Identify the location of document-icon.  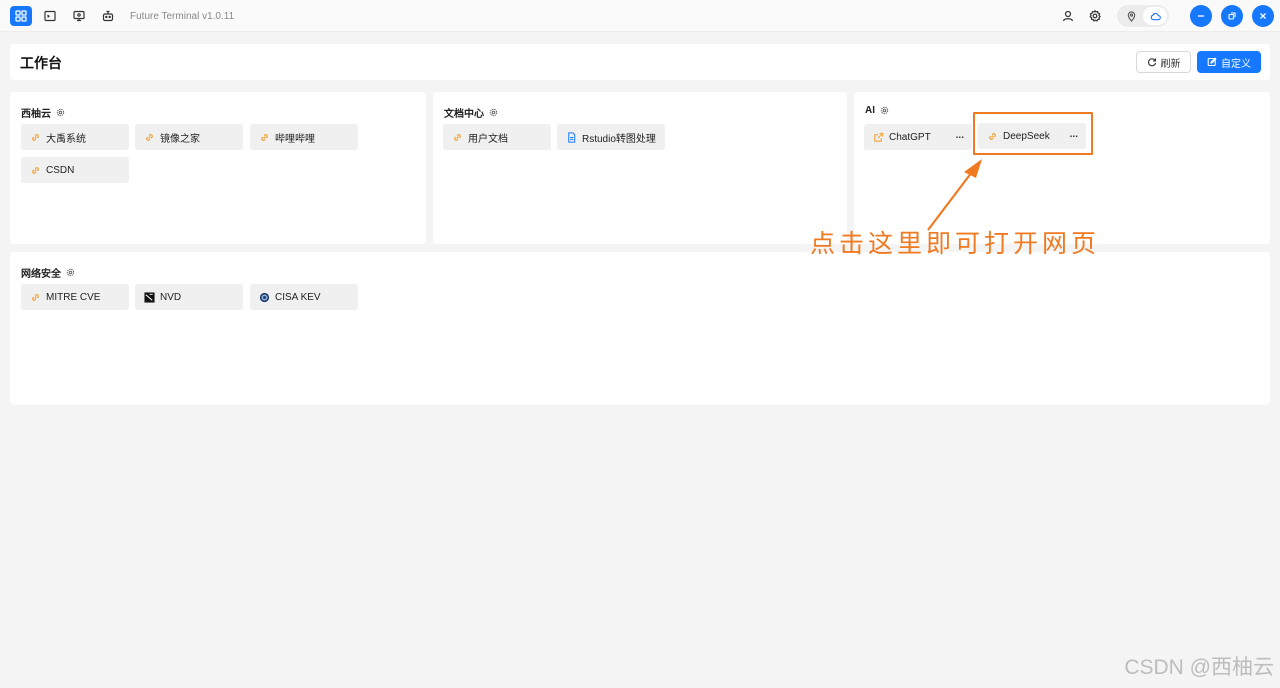
(571, 137).